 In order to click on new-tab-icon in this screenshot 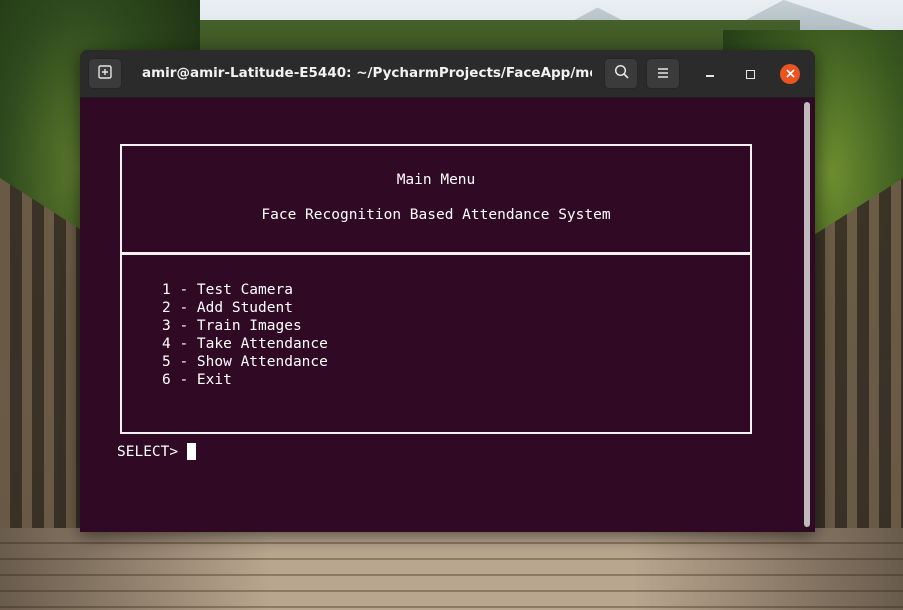, I will do `click(105, 73)`.